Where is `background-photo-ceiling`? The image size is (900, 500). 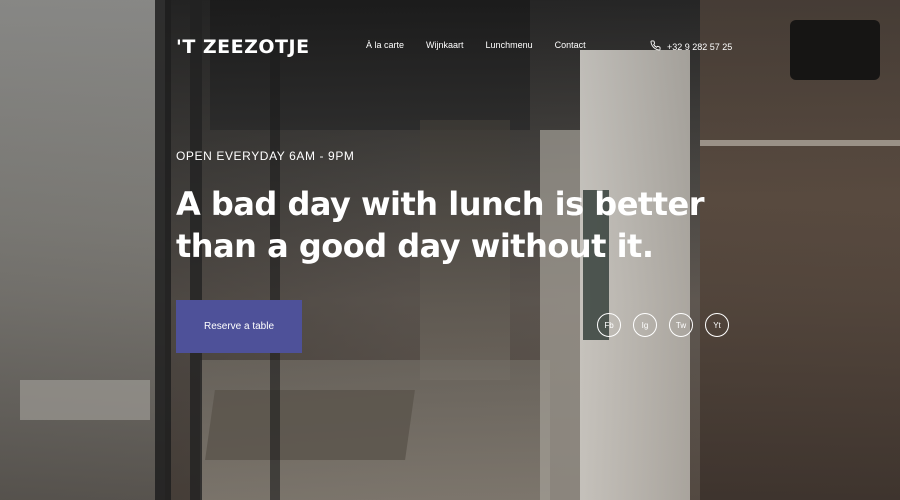 background-photo-ceiling is located at coordinates (370, 65).